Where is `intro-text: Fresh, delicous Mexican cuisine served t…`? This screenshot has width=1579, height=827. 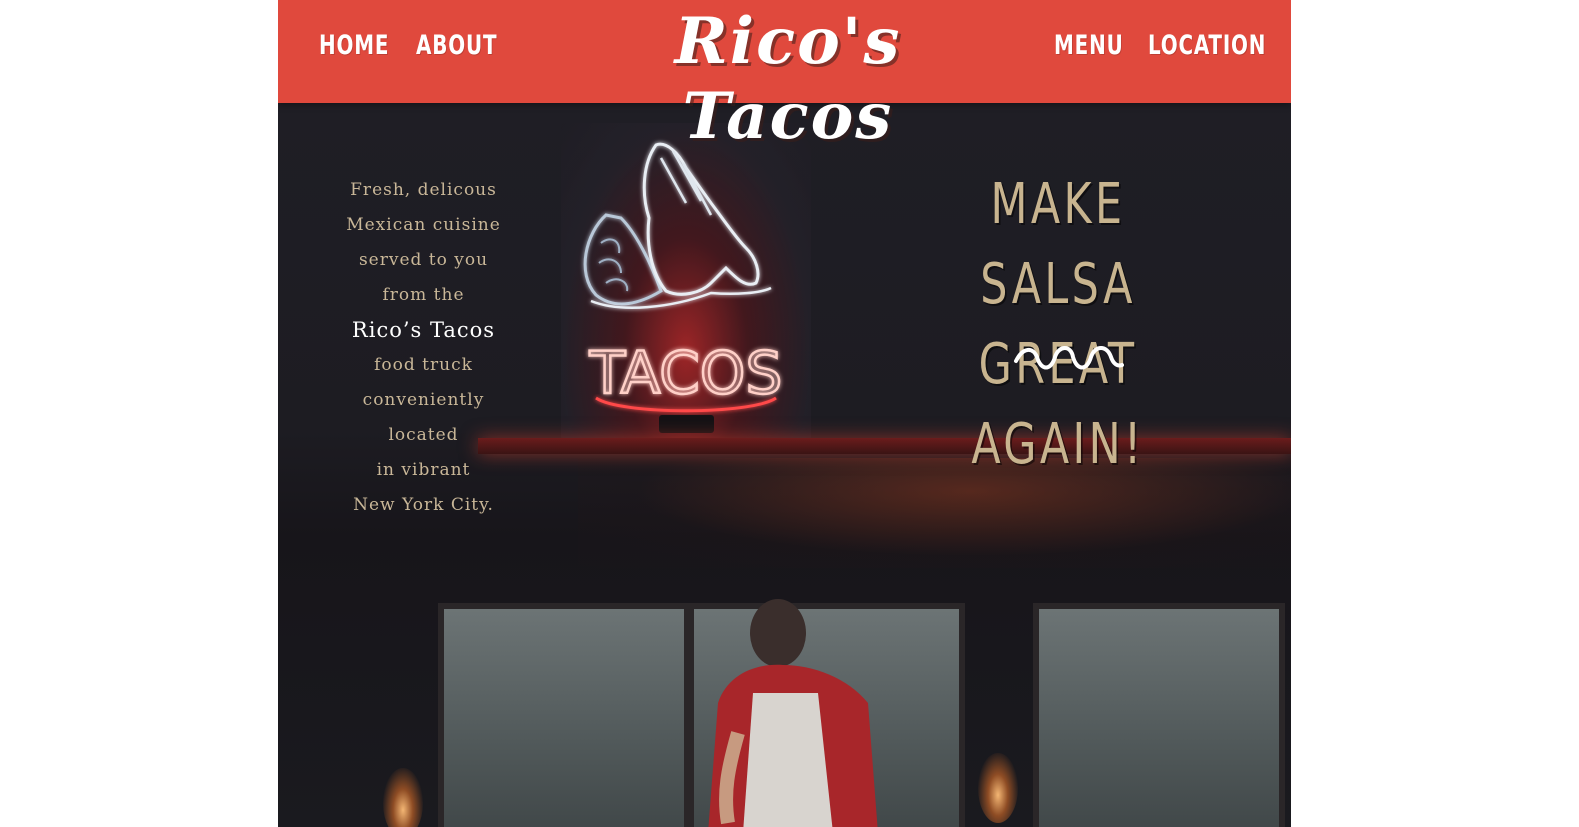
intro-text: Fresh, delicous Mexican cuisine served t… is located at coordinates (423, 348).